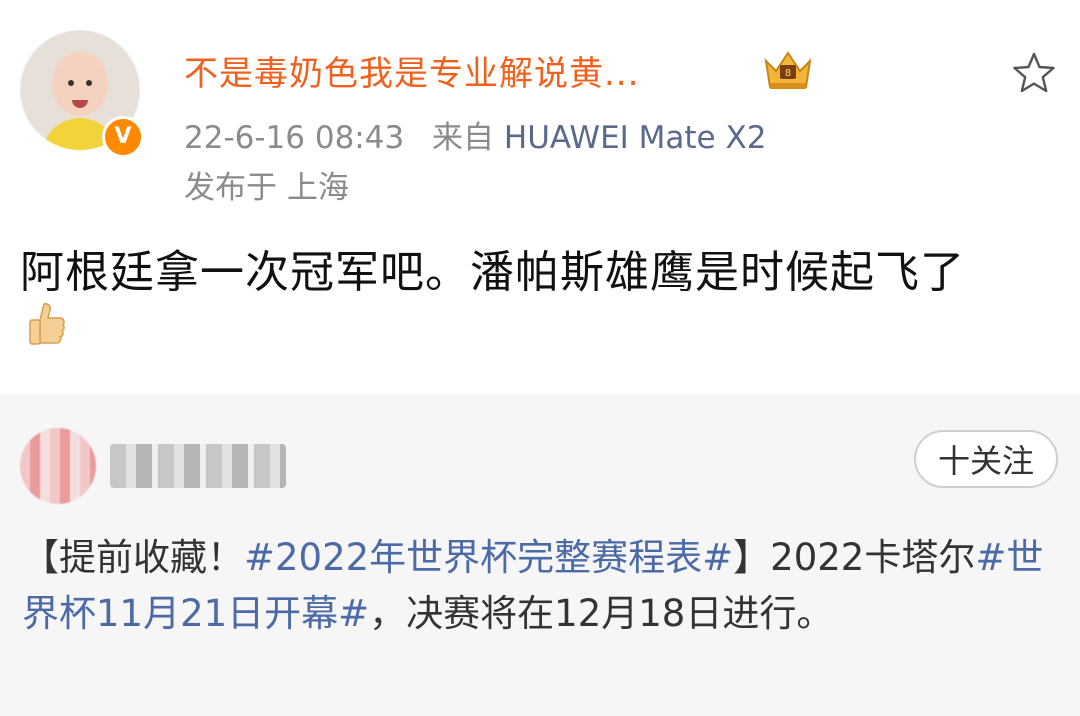 The width and height of the screenshot is (1080, 716). I want to click on post-meta: 22-6-16 08:43 来自 HUAWEI Mate X2, so click(475, 134).